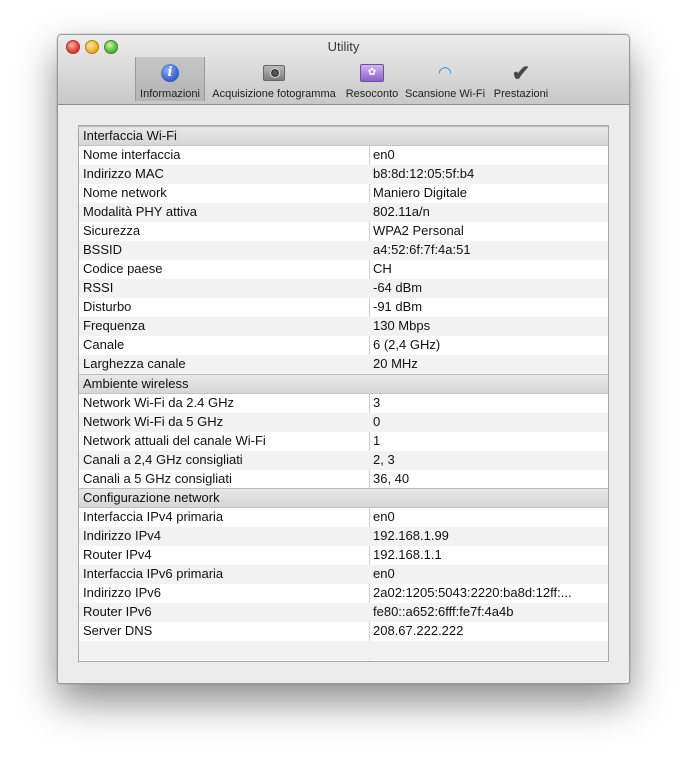  Describe the element at coordinates (343, 441) in the screenshot. I see `table-row: Network attuali del canale Wi-Fi 1` at that location.